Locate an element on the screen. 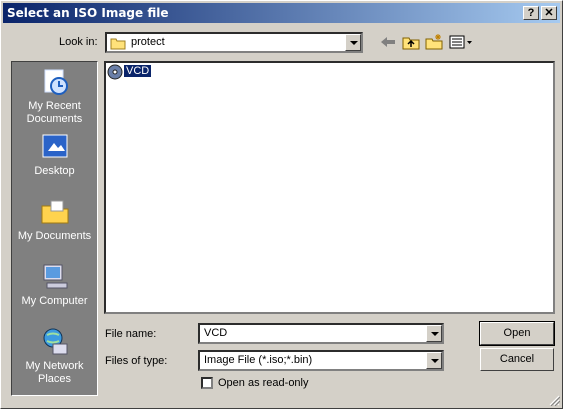  place-label: Places is located at coordinates (54, 379).